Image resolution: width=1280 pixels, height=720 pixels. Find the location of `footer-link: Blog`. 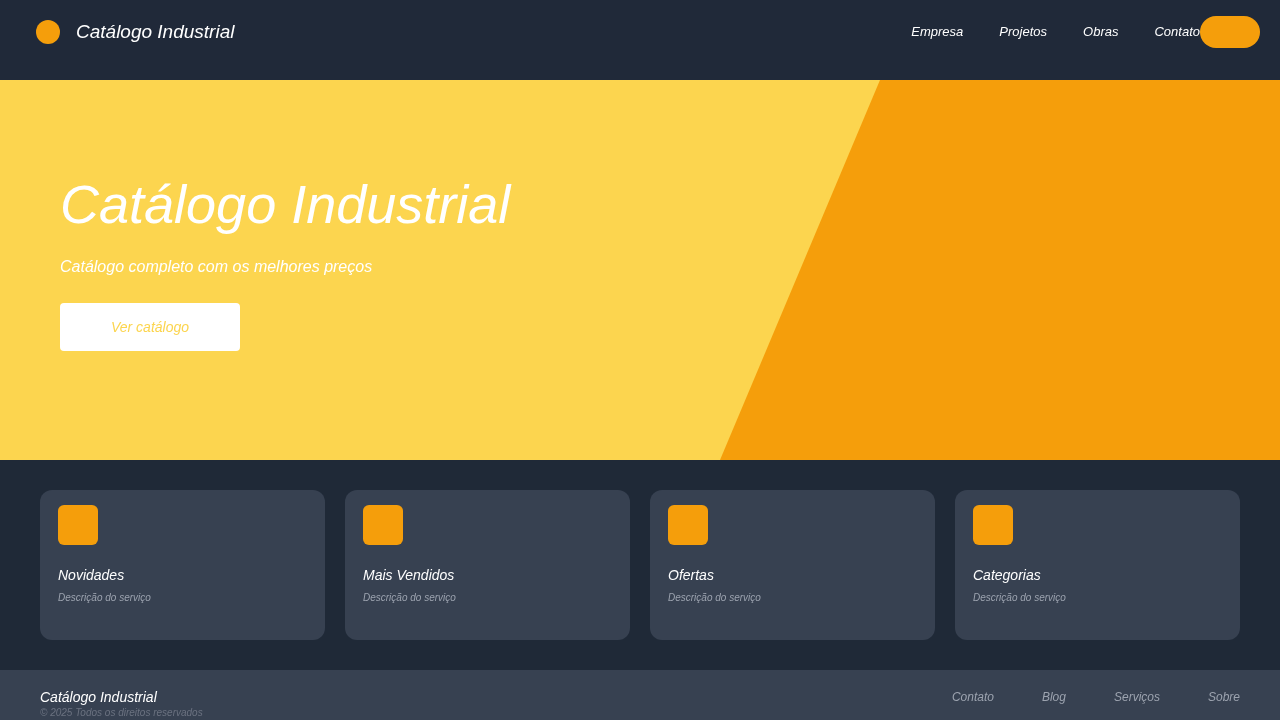

footer-link: Blog is located at coordinates (1053, 697).